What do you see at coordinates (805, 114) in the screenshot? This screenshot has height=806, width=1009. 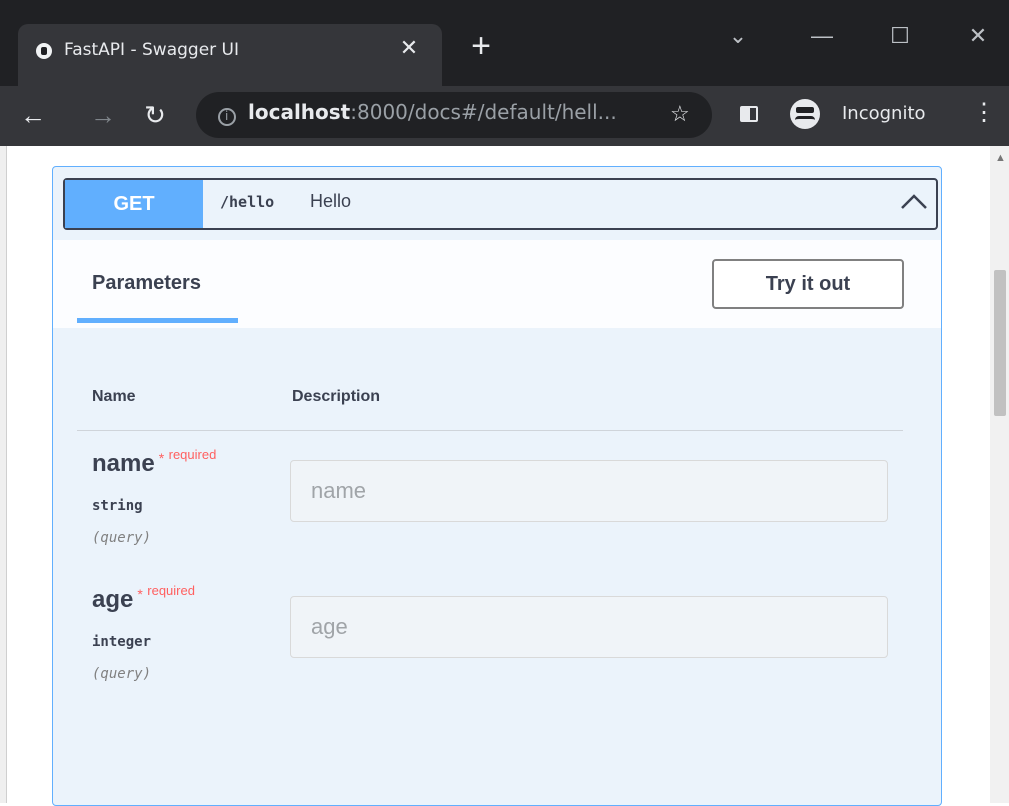 I see `incognito-icon` at bounding box center [805, 114].